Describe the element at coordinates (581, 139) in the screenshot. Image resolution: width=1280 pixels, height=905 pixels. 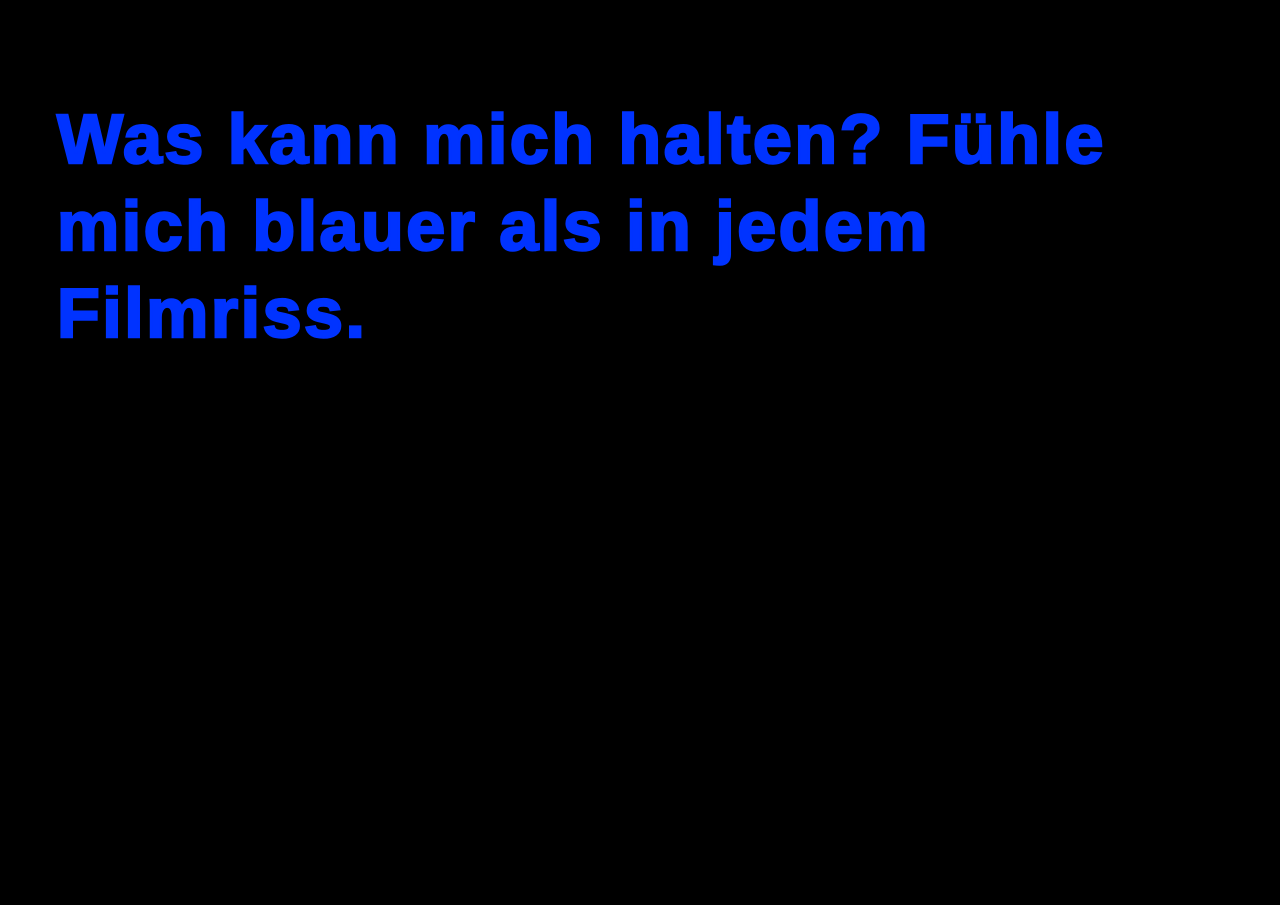
I see `lyric-line-1: Was kann mich halten? Fühle` at that location.